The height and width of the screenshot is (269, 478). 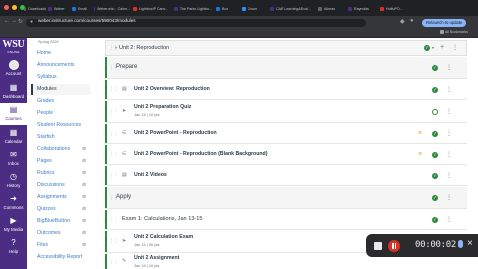 What do you see at coordinates (162, 107) in the screenshot?
I see `module-item-title: Unit 2 Preparation Quiz` at bounding box center [162, 107].